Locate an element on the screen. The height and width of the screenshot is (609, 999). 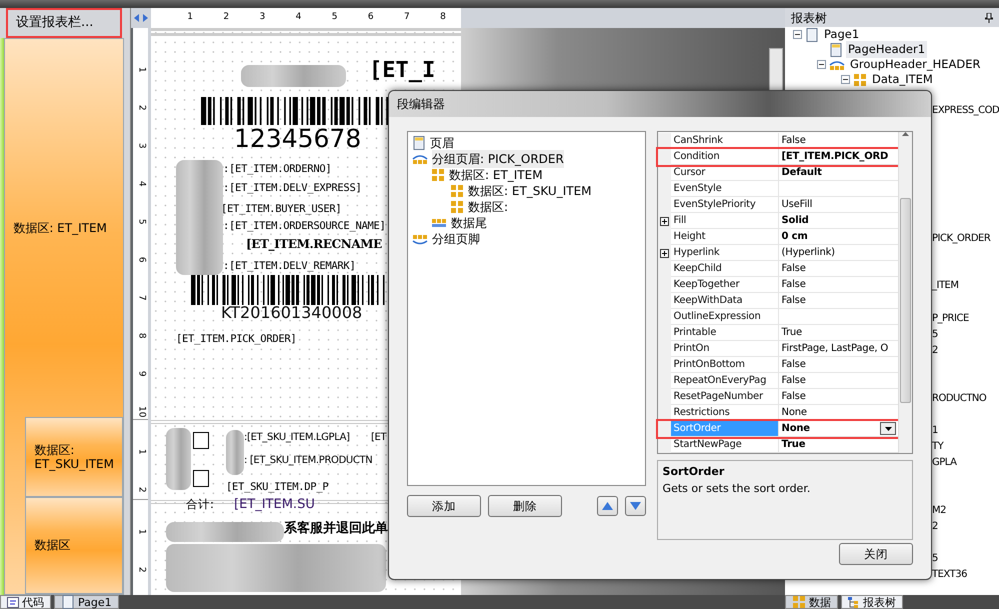
tree-item: 页眉 is located at coordinates (442, 143).